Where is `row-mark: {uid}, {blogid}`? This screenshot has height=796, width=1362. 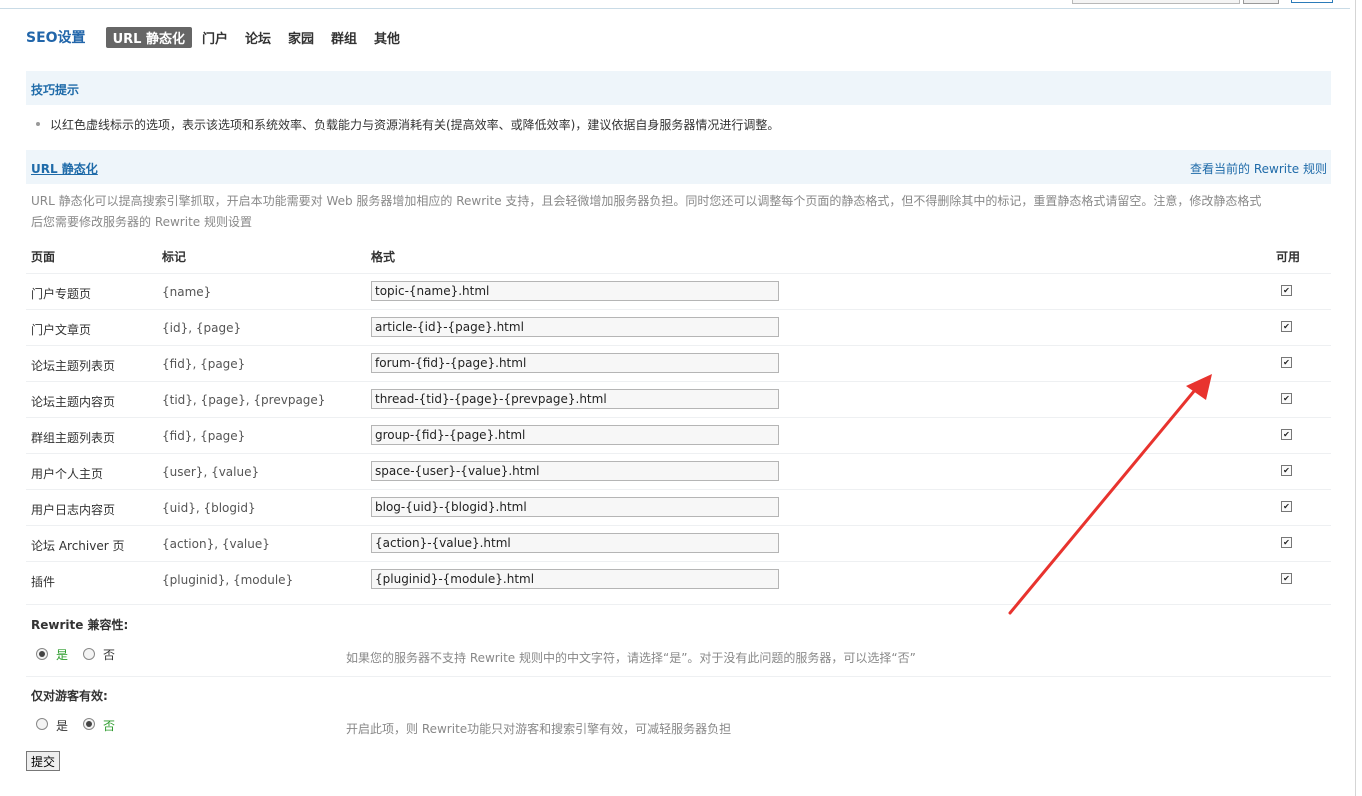 row-mark: {uid}, {blogid} is located at coordinates (209, 508).